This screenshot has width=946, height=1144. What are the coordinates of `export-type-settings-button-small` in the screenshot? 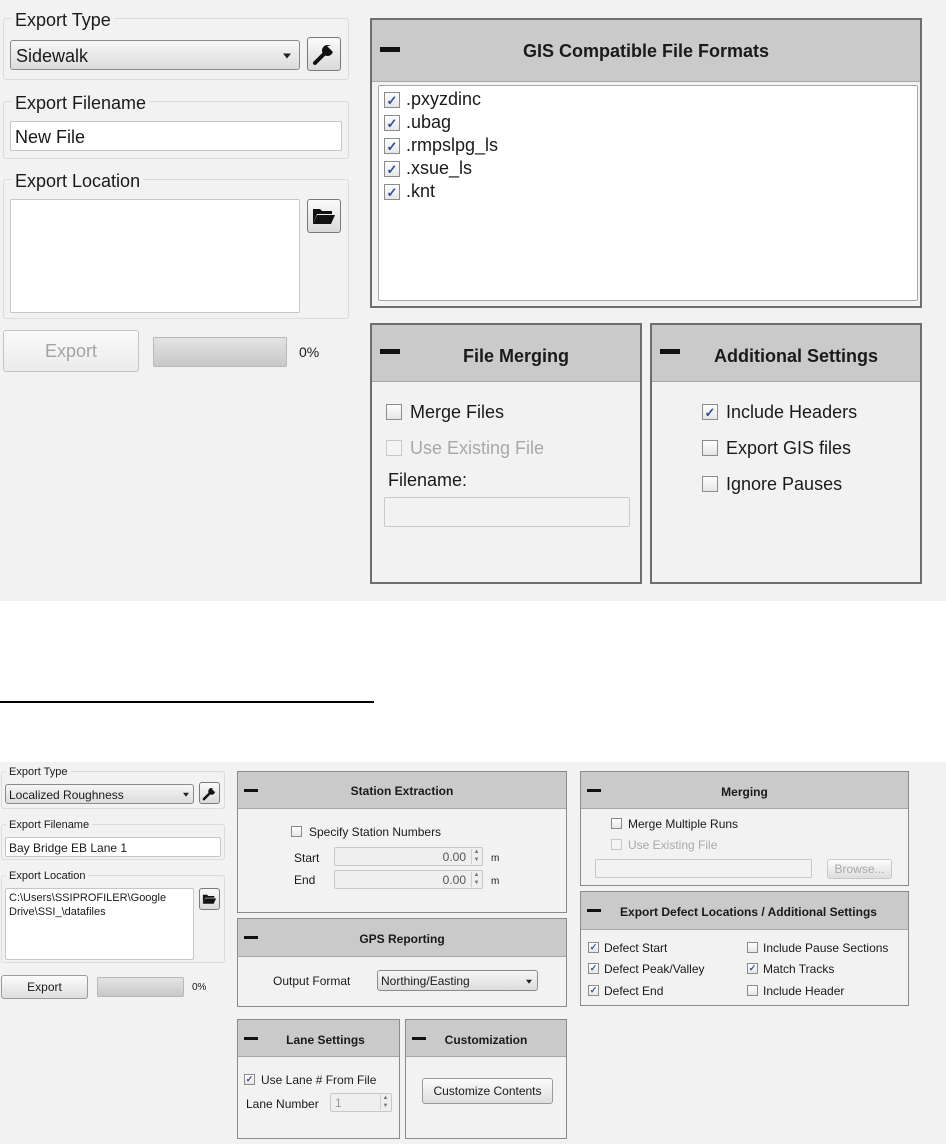 It's located at (209, 793).